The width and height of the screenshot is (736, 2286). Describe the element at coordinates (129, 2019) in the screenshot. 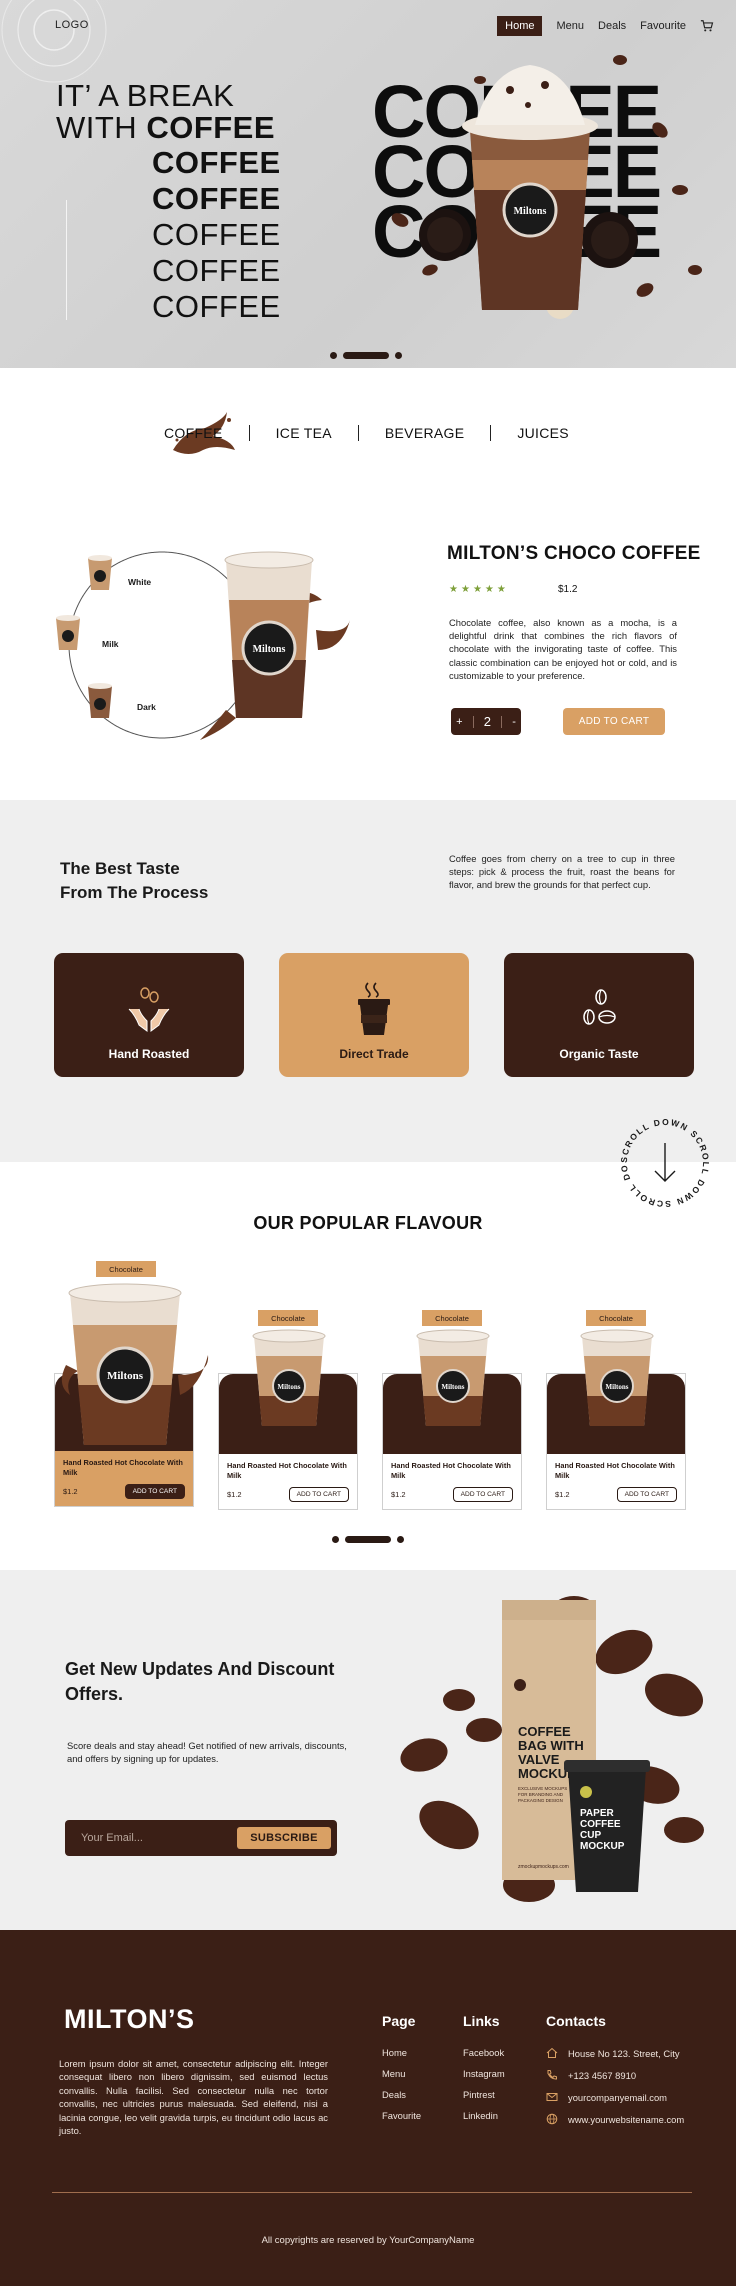

I see `footer-brand: MILTON’S` at that location.